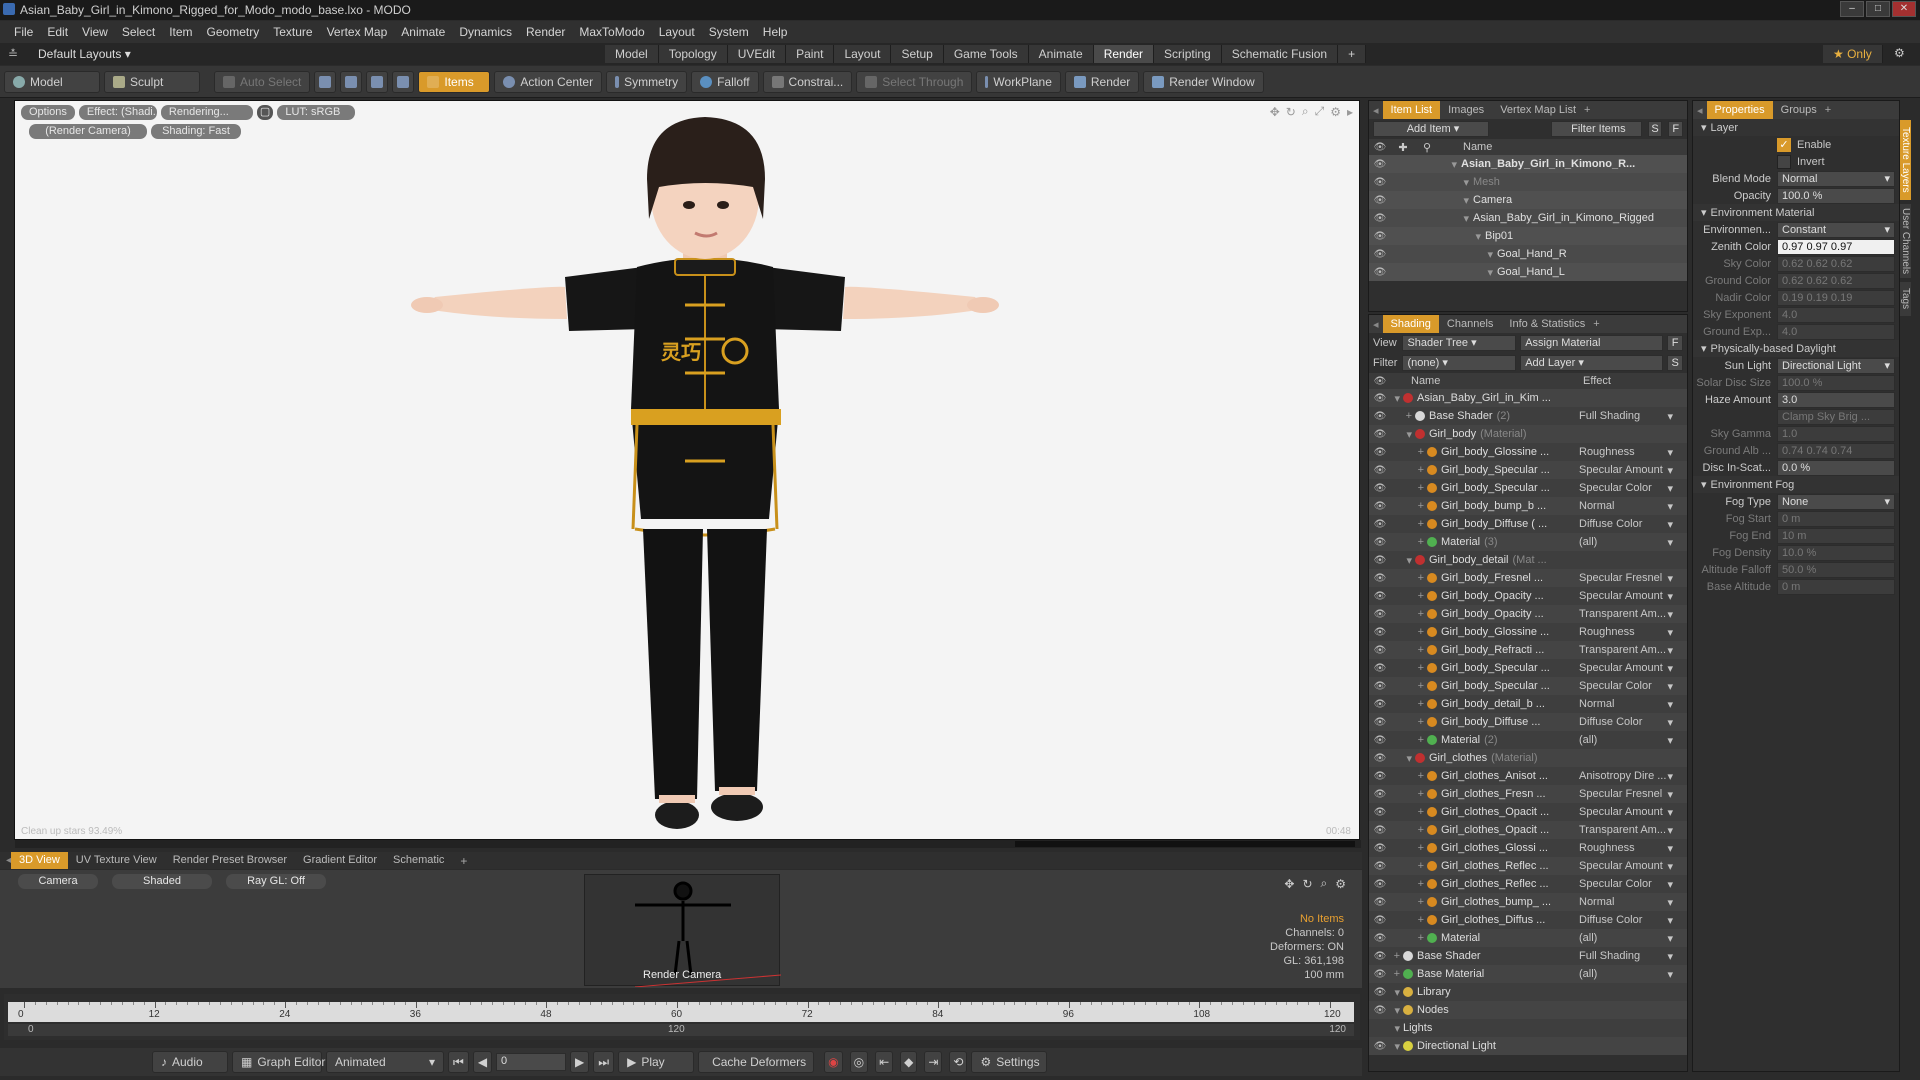 Image resolution: width=1920 pixels, height=1080 pixels. I want to click on property-value: 1.0, so click(1836, 433).